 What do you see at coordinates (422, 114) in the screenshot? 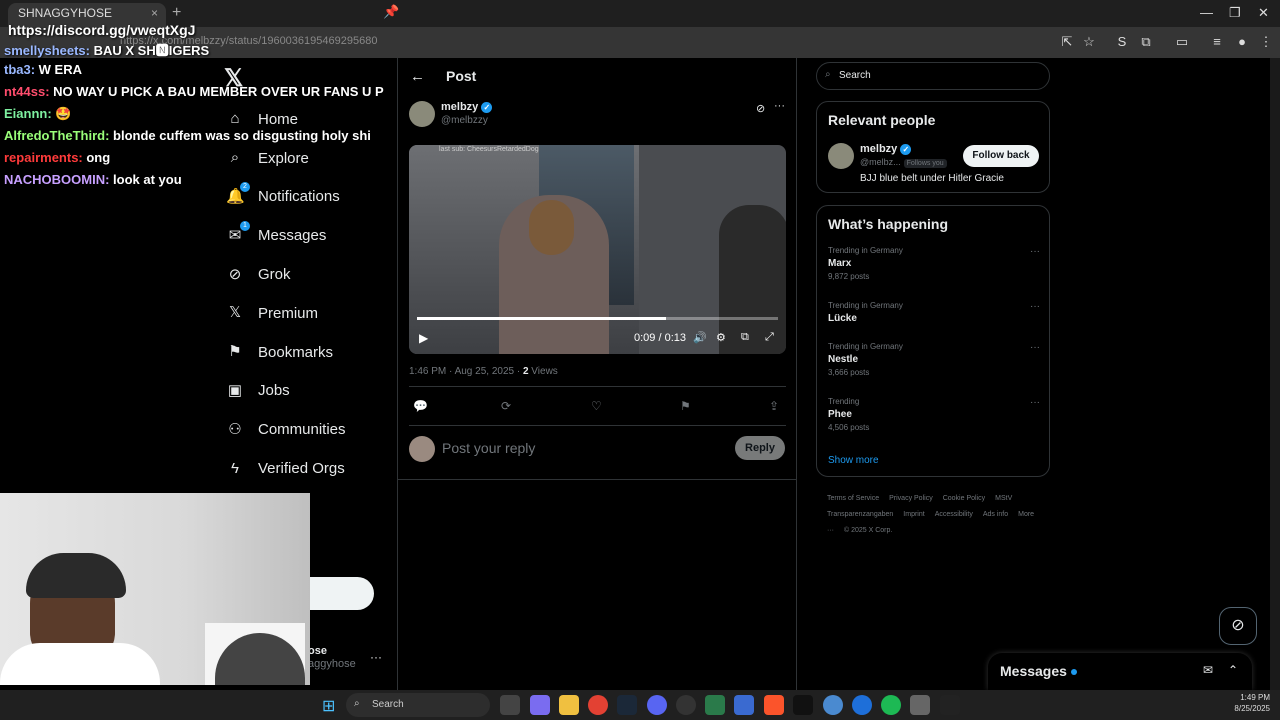
I see `author-avatar` at bounding box center [422, 114].